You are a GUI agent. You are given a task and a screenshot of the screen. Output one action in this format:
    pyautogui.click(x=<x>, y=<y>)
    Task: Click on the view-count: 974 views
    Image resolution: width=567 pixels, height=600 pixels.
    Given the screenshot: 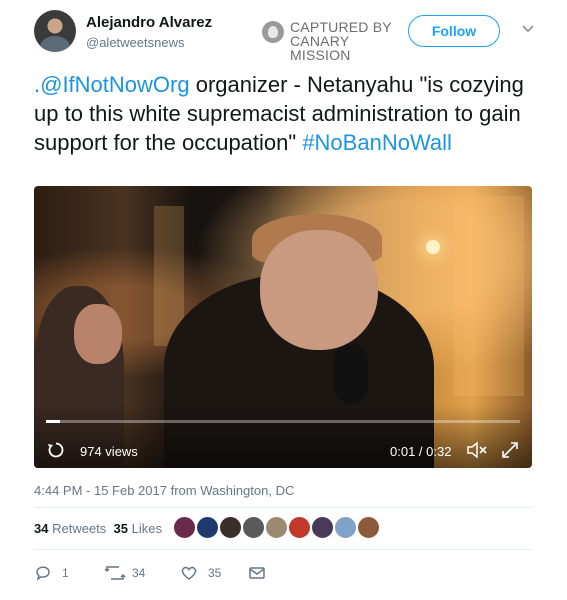 What is the action you would take?
    pyautogui.click(x=109, y=451)
    